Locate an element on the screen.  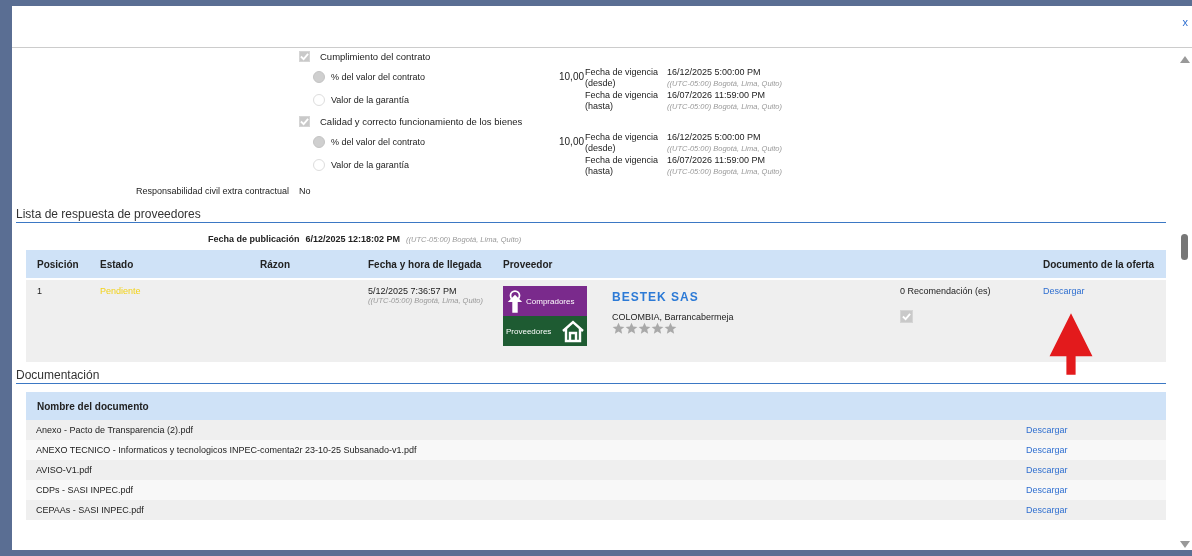
scroll-down-icon is located at coordinates (1185, 544).